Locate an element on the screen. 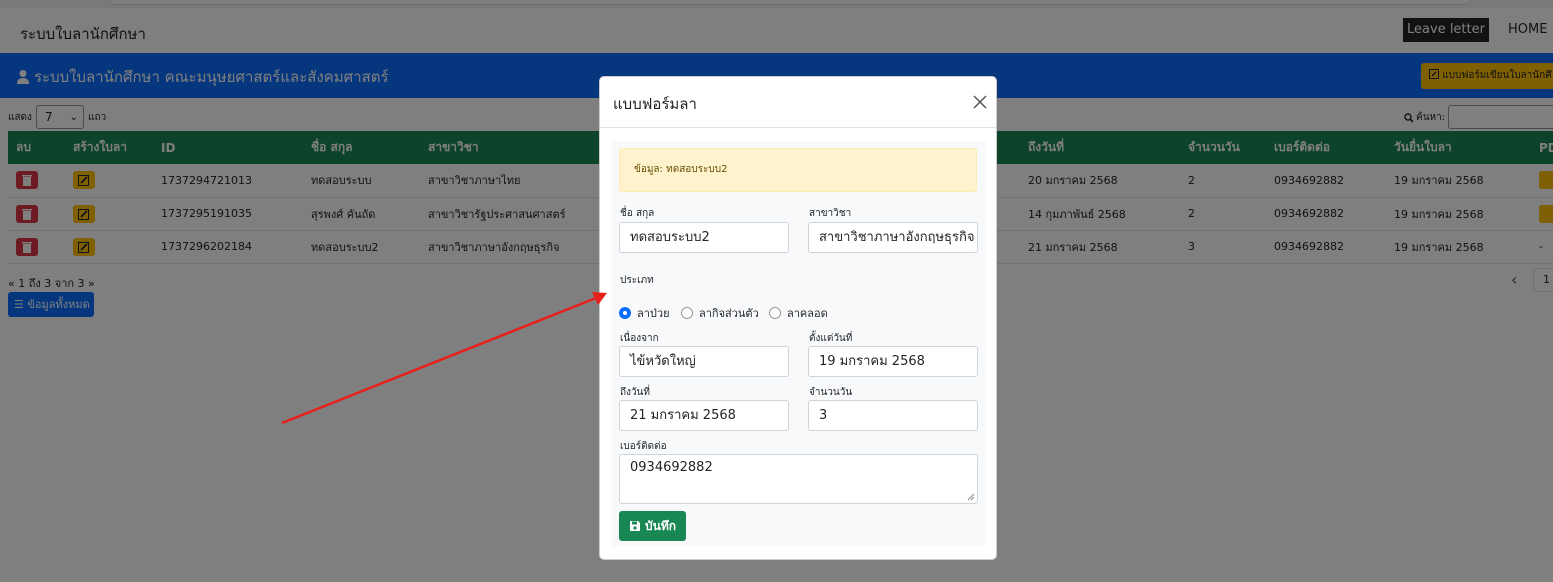 The width and height of the screenshot is (1553, 582). radio-sick-leave: ลาป่วย is located at coordinates (644, 313).